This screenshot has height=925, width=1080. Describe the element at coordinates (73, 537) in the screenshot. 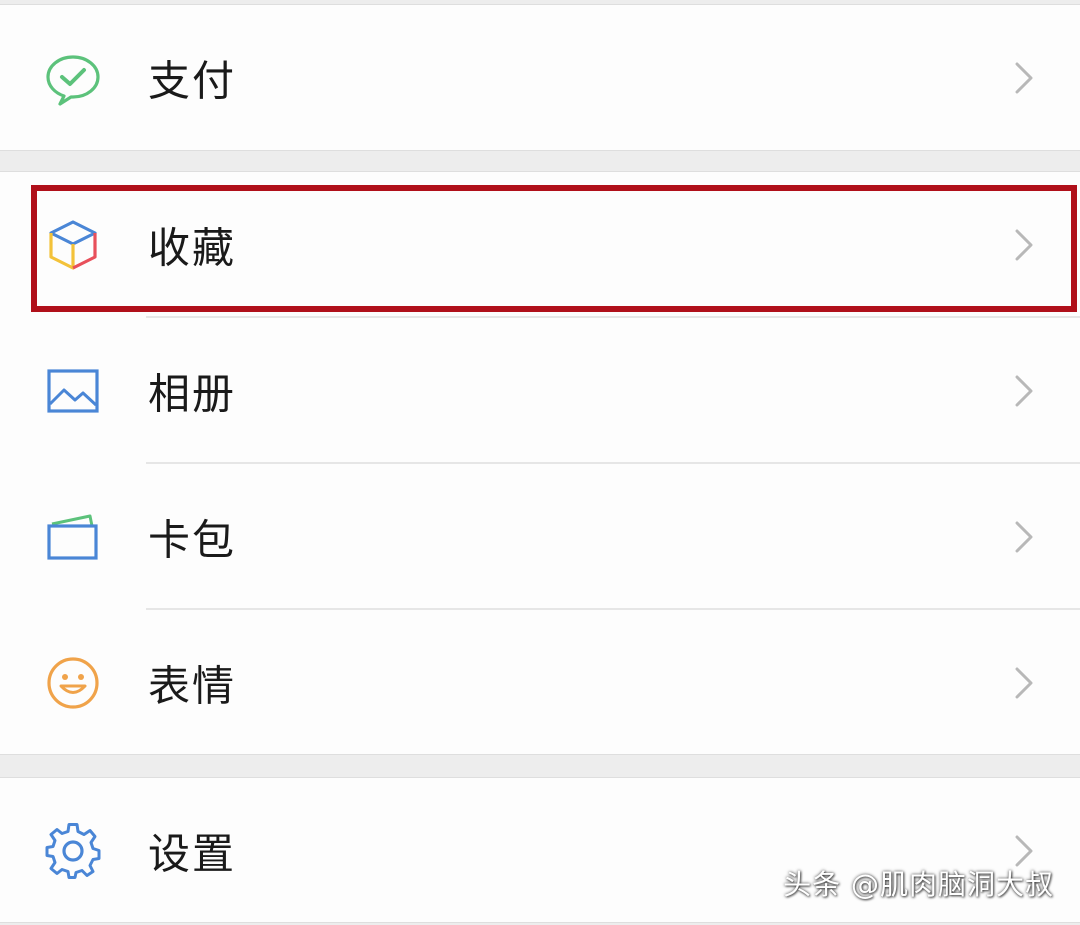

I see `card-wallet-icon` at that location.